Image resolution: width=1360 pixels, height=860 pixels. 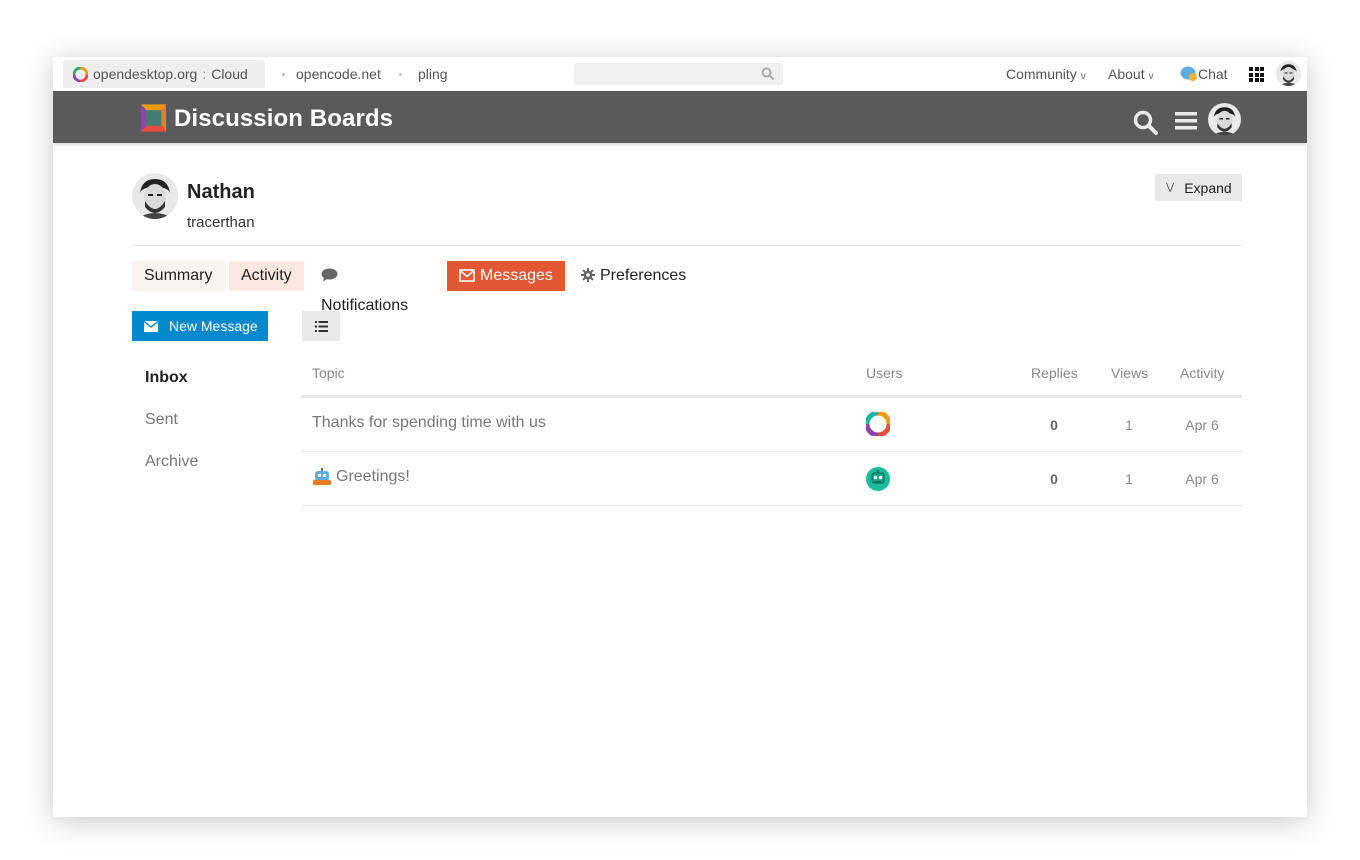 I want to click on tab-messages-label: Messages, so click(x=516, y=275).